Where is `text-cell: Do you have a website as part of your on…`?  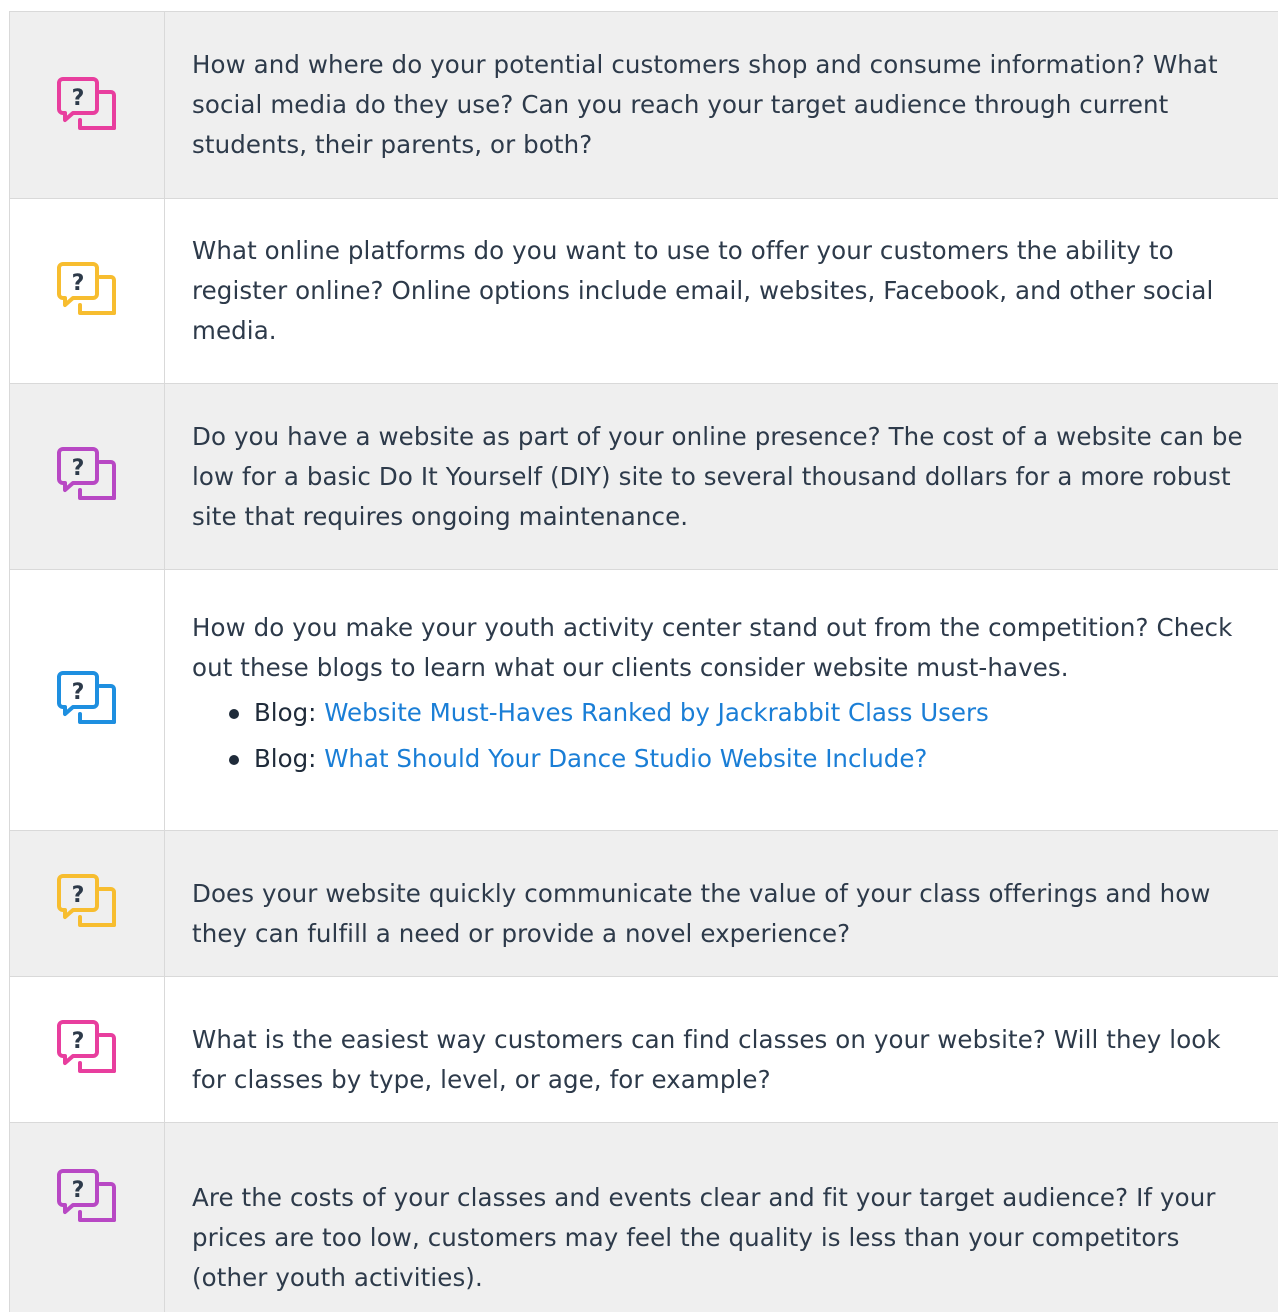
text-cell: Do you have a website as part of your on… is located at coordinates (721, 476).